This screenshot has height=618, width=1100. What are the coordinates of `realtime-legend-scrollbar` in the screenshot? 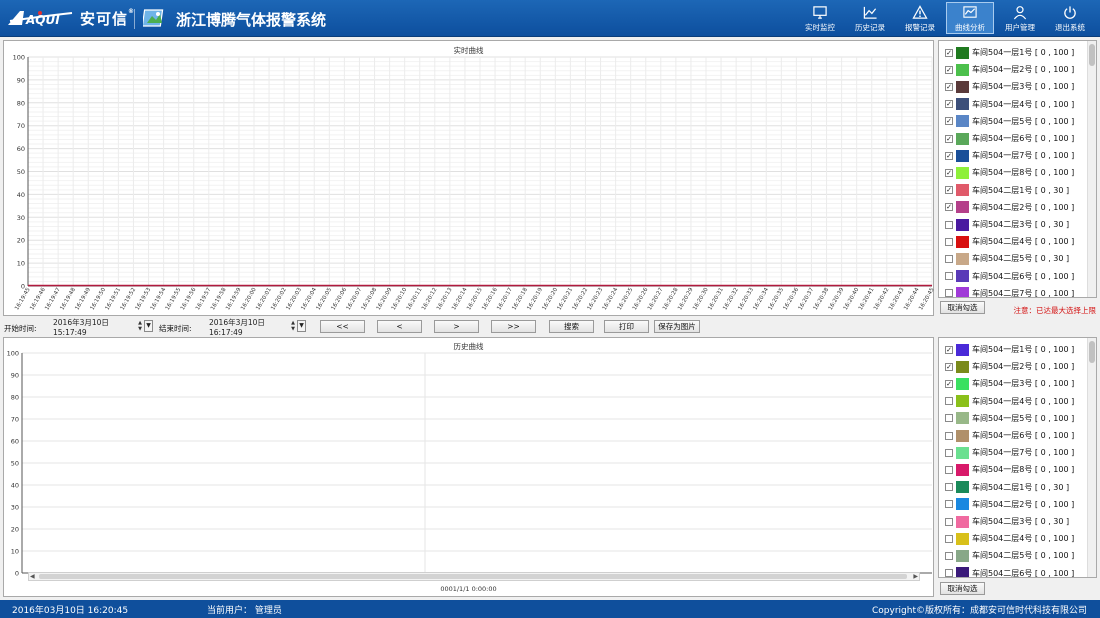 It's located at (1091, 169).